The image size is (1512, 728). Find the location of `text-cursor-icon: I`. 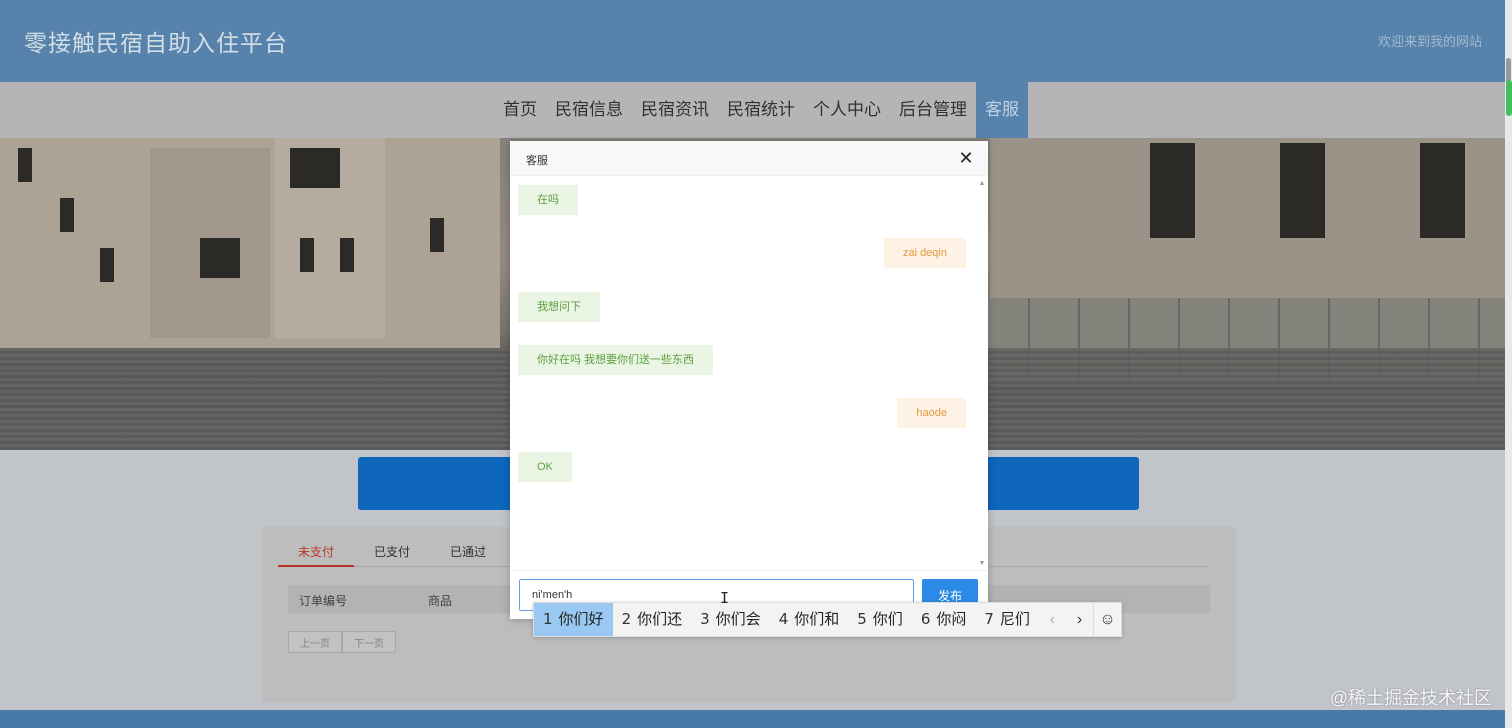

text-cursor-icon: I is located at coordinates (725, 598).